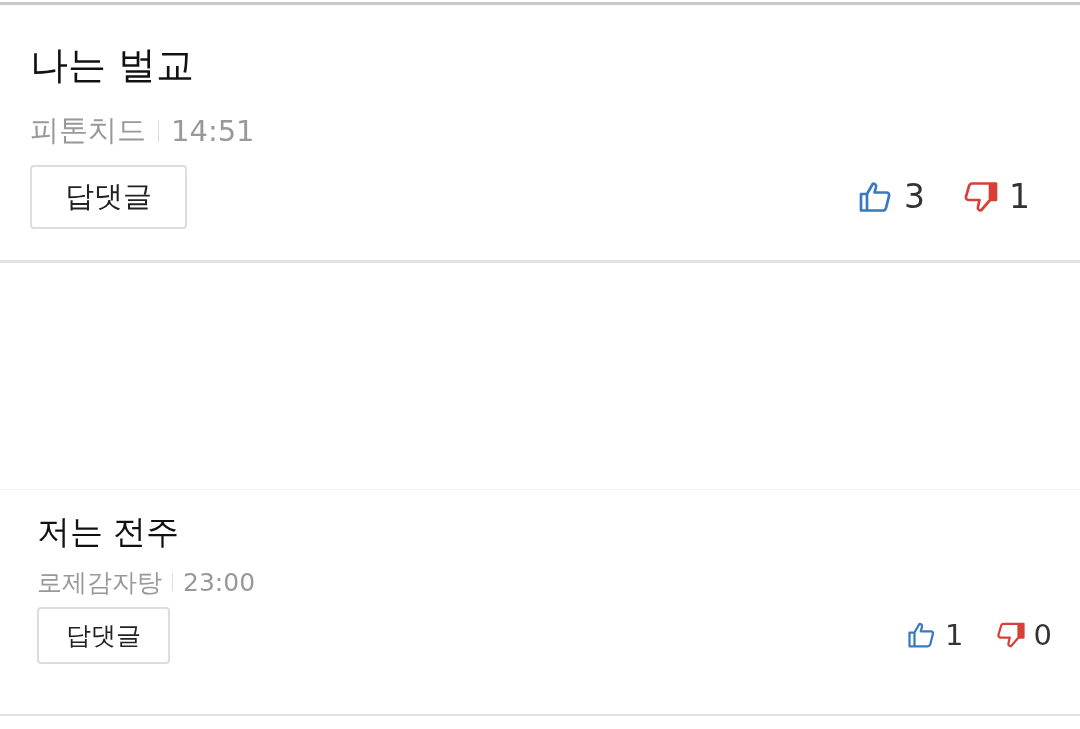 The height and width of the screenshot is (729, 1080). Describe the element at coordinates (213, 130) in the screenshot. I see `comment-time: 14:51` at that location.